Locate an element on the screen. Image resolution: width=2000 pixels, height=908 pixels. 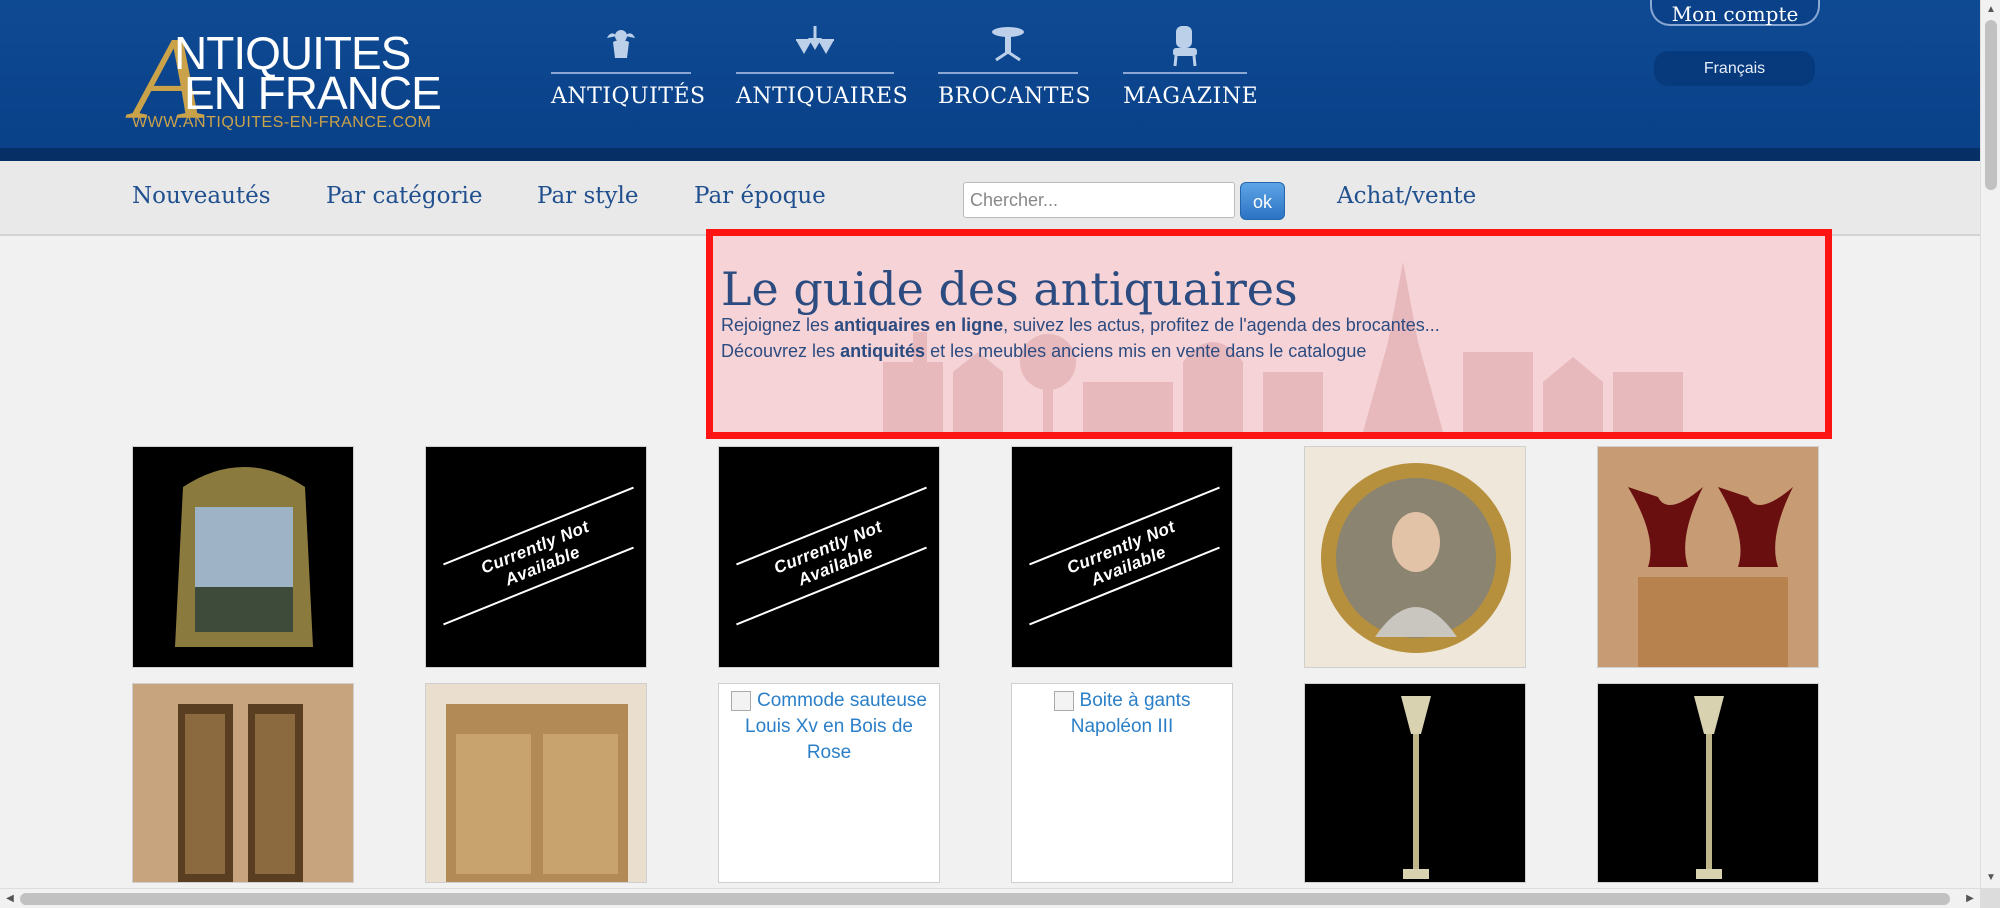
main-nav-magazine: MAGAZINE is located at coordinates (1191, 69).